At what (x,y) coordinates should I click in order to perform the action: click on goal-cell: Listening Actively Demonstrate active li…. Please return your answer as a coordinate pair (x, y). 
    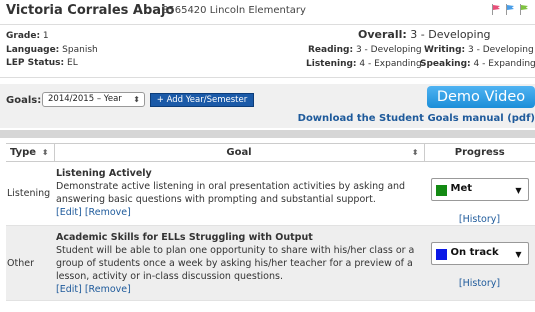
    Looking at the image, I should click on (239, 193).